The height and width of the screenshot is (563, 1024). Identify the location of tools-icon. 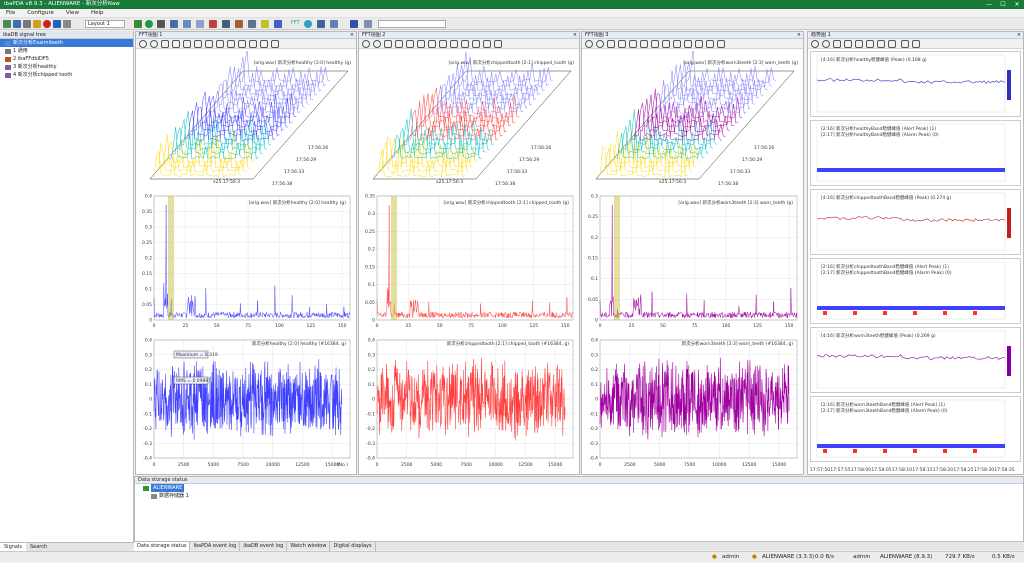
(67, 24).